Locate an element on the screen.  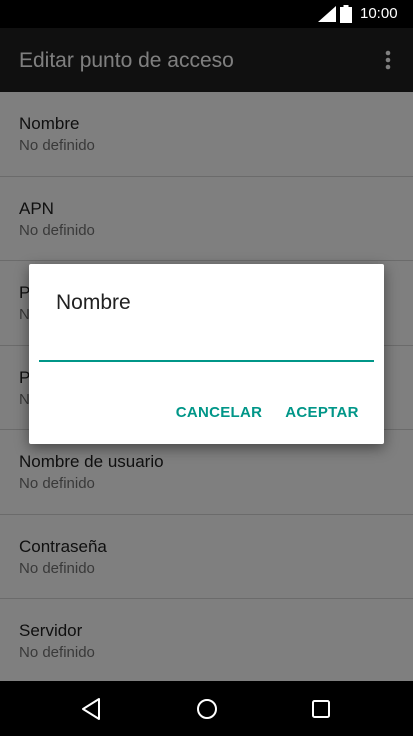
dialog-scrim-top is located at coordinates (206, 60).